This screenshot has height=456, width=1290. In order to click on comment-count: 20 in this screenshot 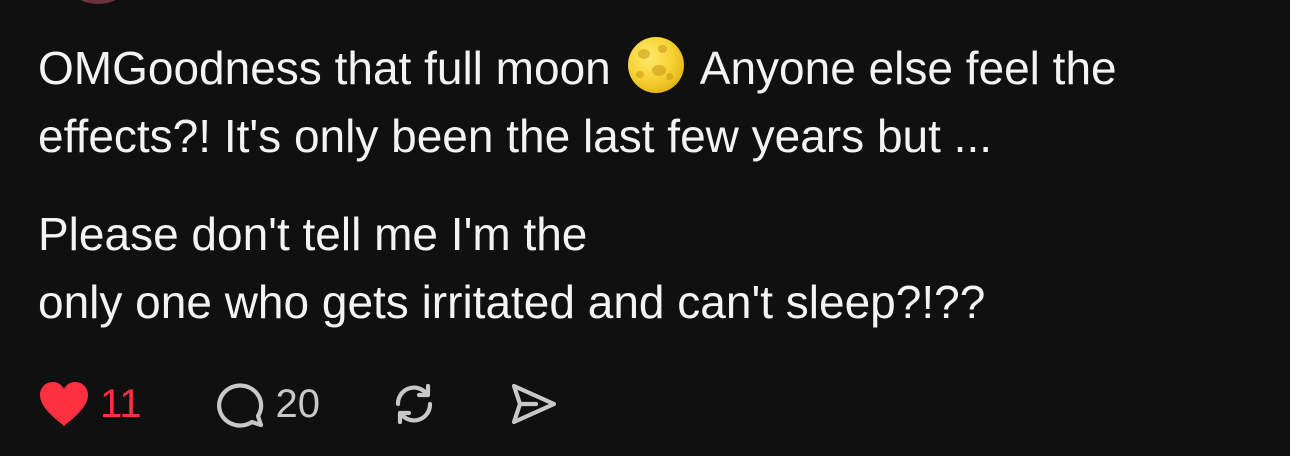, I will do `click(298, 404)`.